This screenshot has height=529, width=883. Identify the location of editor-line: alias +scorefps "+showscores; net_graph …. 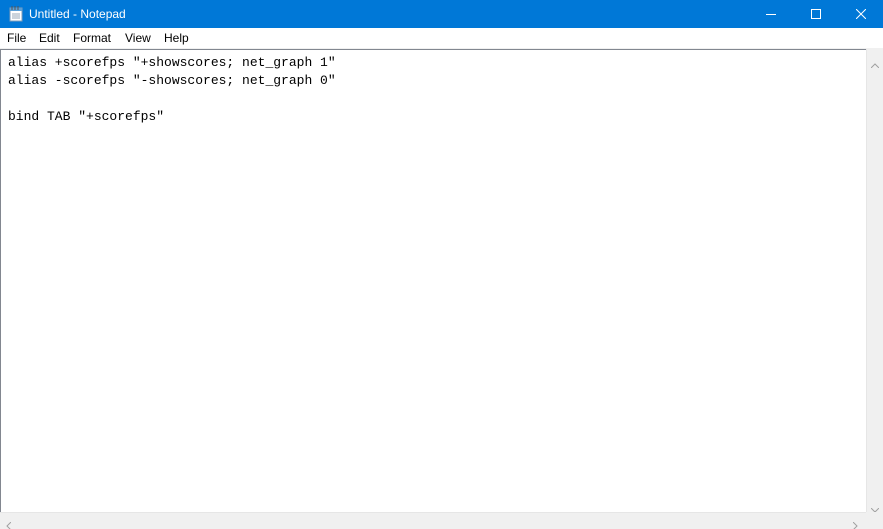
(172, 62).